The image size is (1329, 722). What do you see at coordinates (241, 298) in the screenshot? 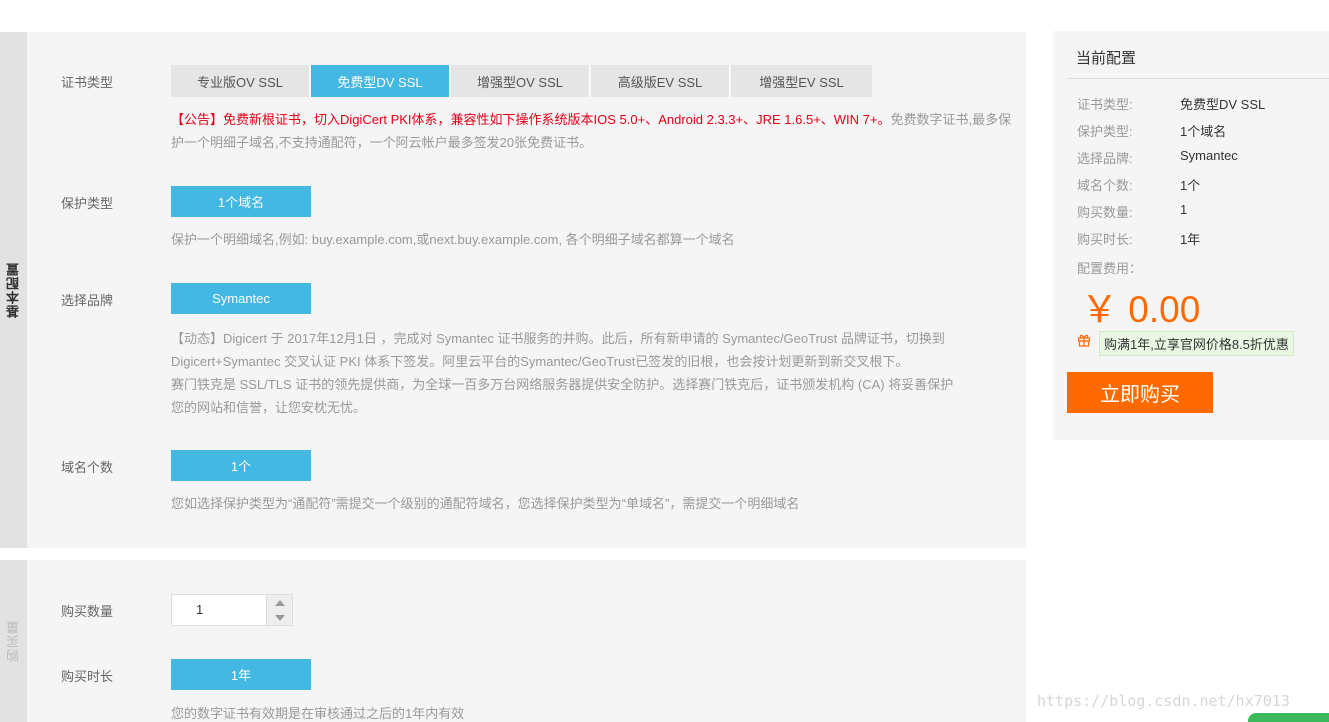
I see `brand-option-symantec: Symantec` at bounding box center [241, 298].